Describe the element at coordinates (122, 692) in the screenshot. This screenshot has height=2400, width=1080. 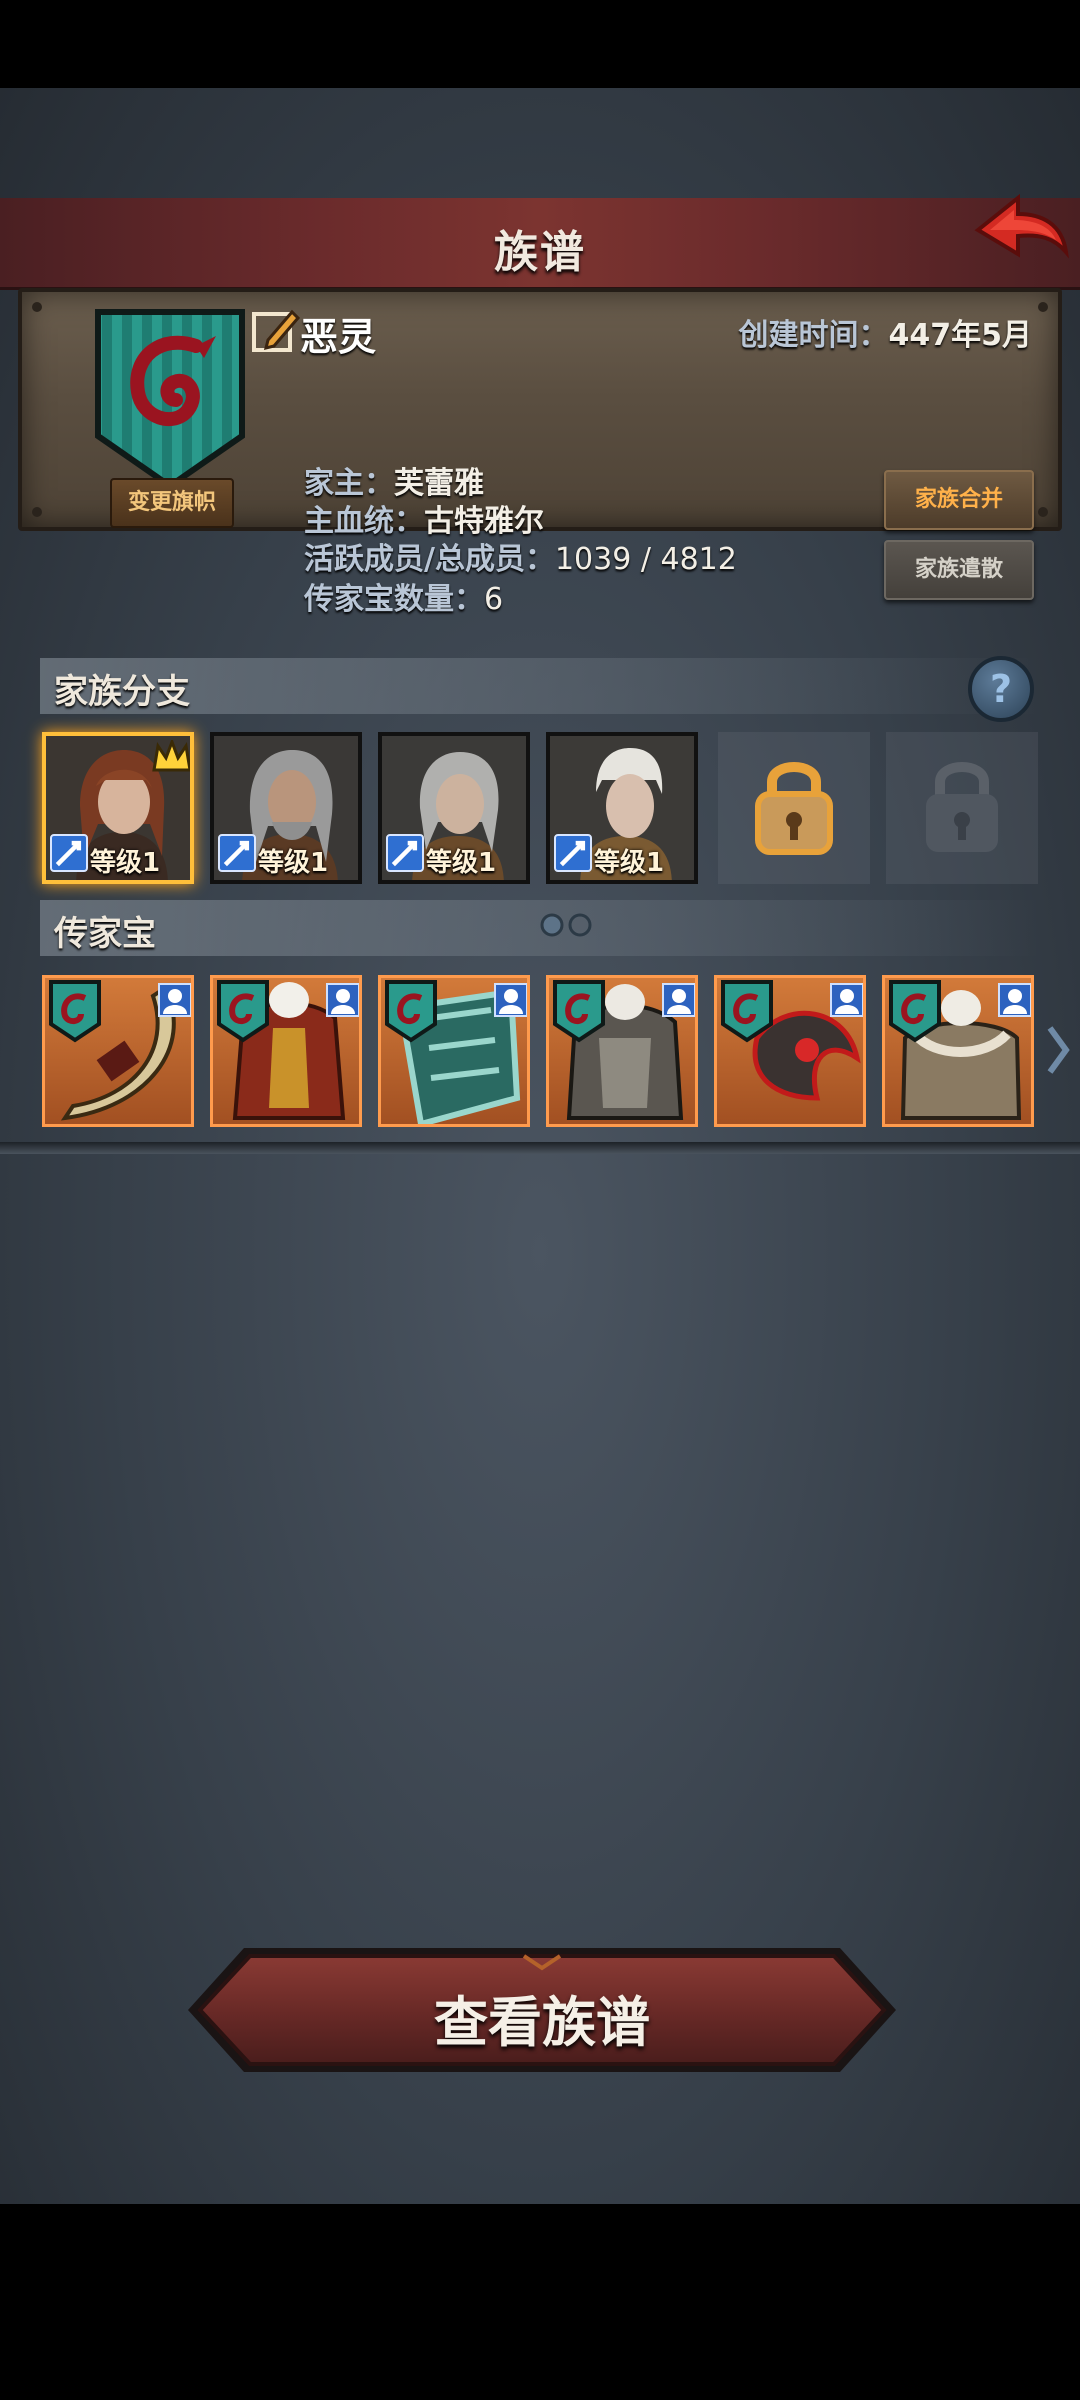
I see `branches-title: 家族分支` at that location.